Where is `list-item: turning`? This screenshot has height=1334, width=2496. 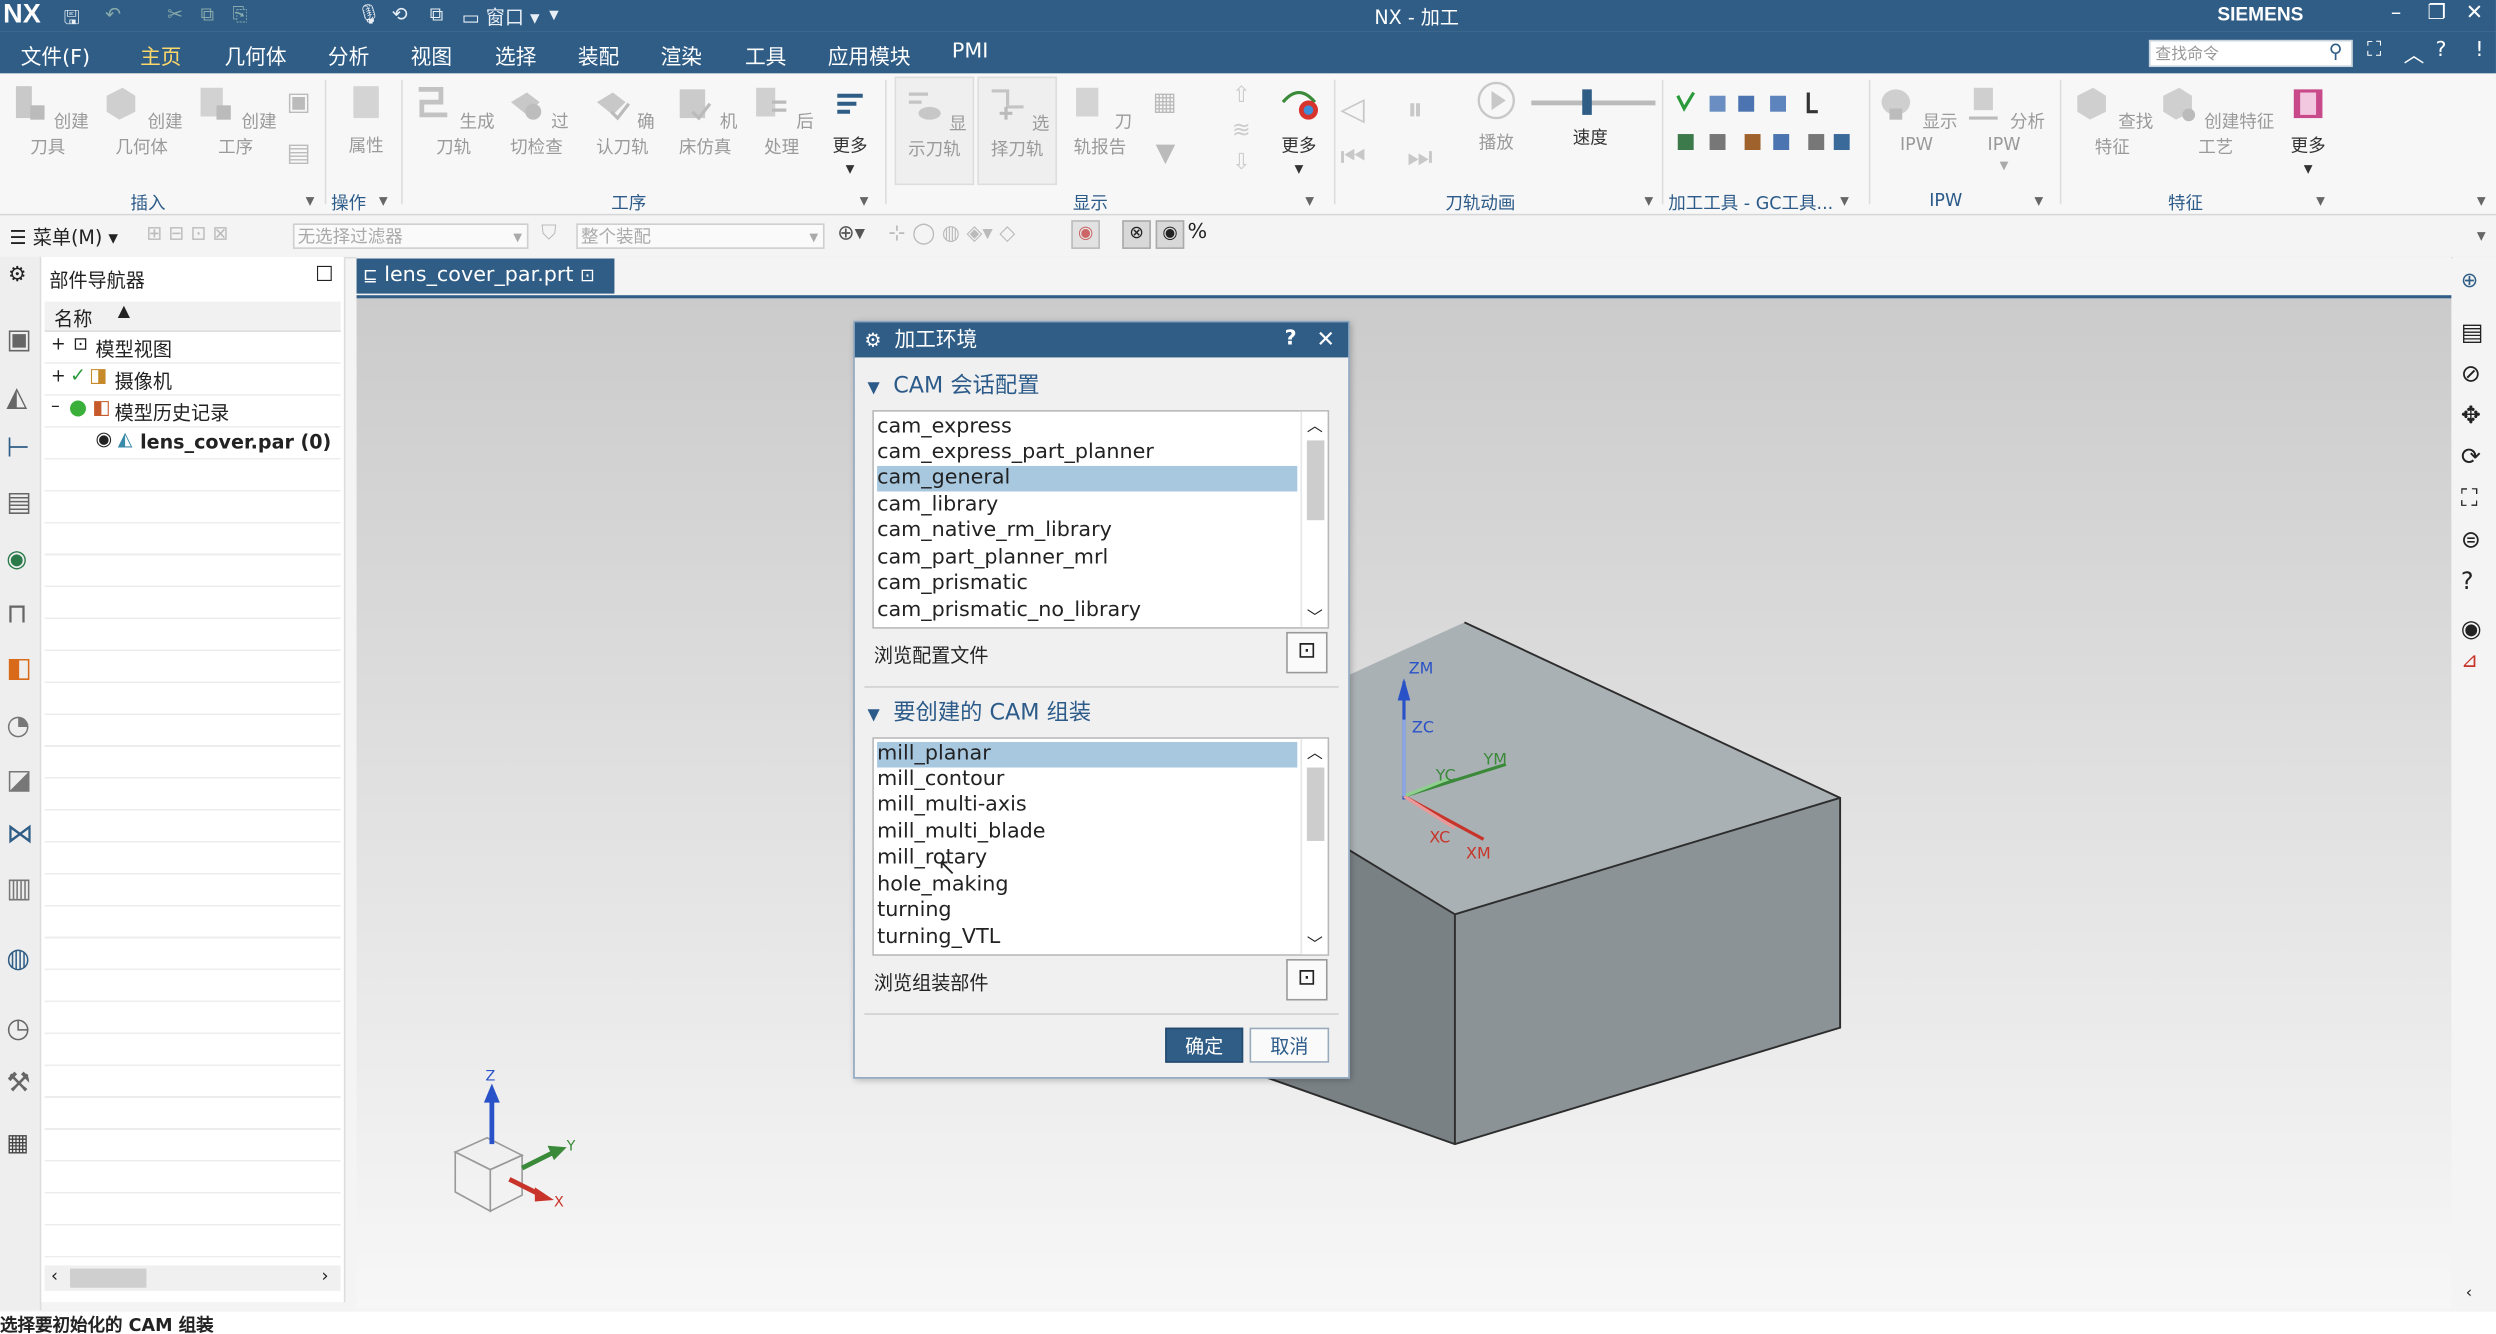 list-item: turning is located at coordinates (1087, 911).